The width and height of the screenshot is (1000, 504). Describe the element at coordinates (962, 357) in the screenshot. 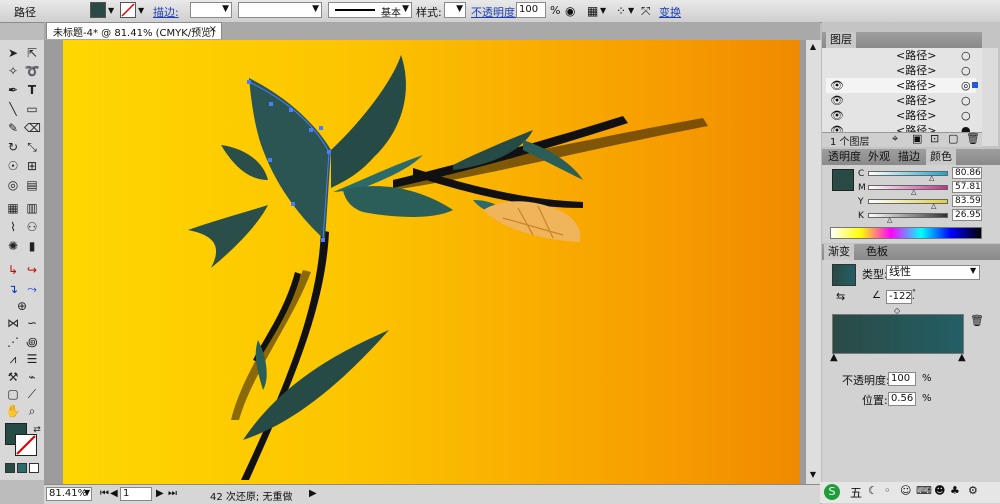

I see `gradient-stop-end: ▲` at that location.